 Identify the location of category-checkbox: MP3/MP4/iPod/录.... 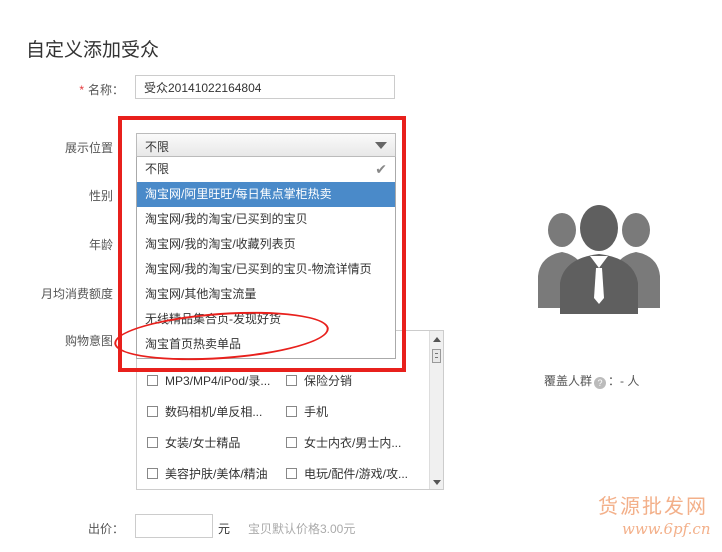
(208, 380).